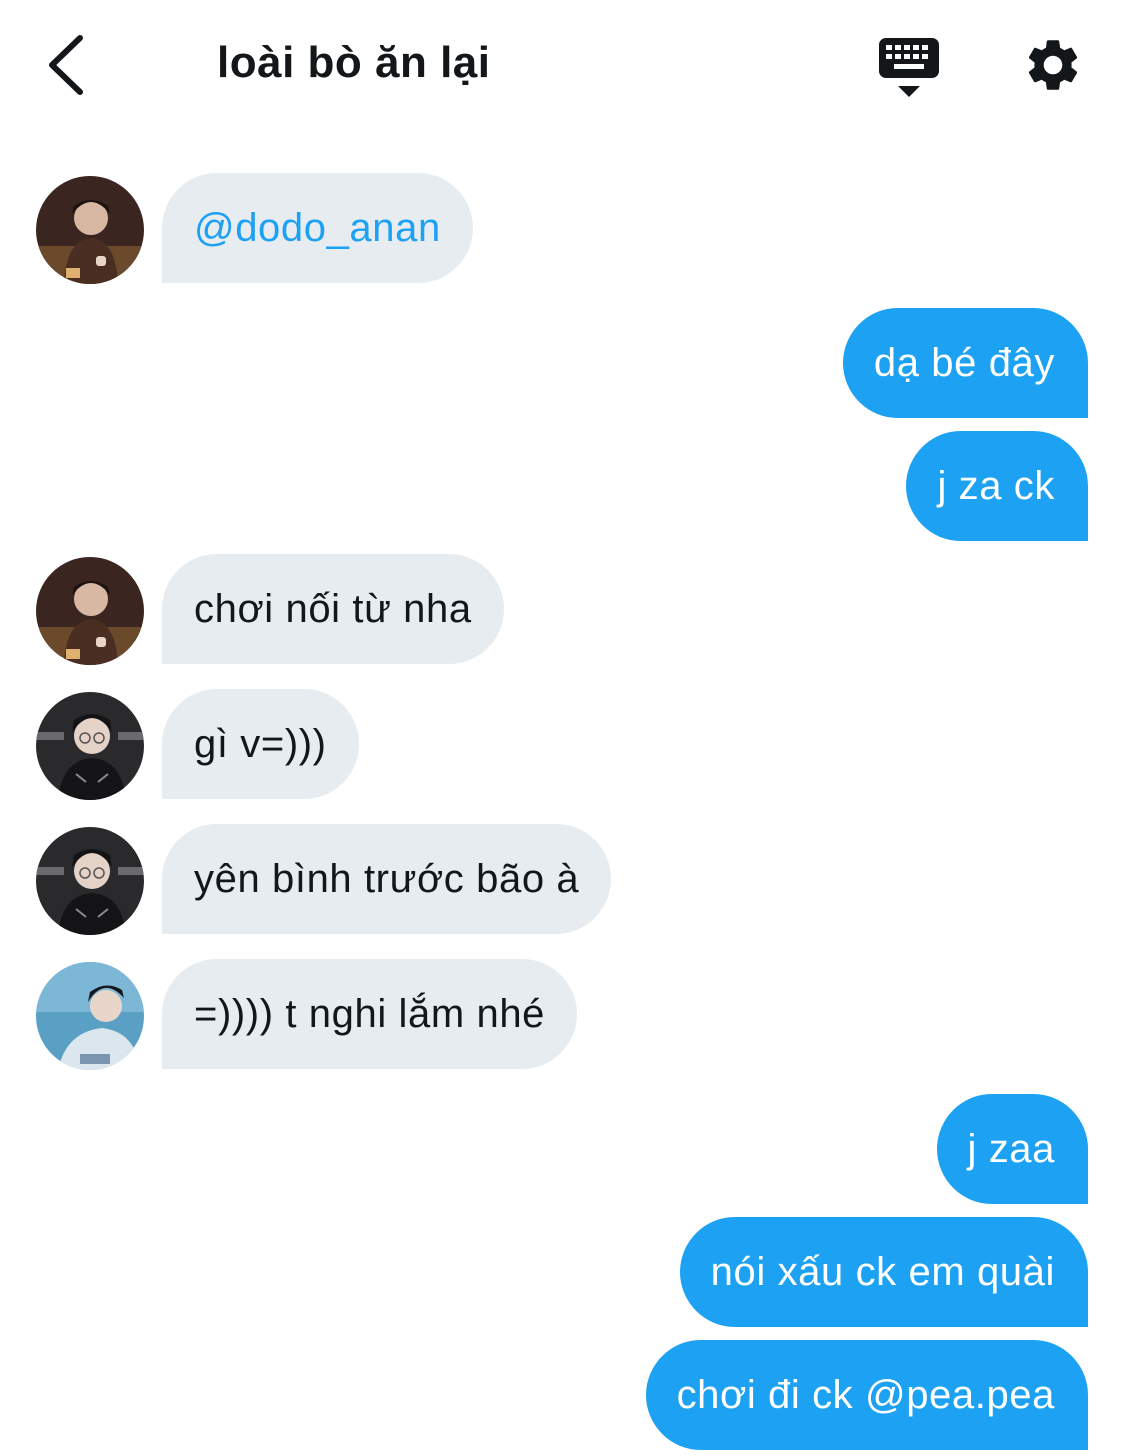 Image resolution: width=1125 pixels, height=1456 pixels. What do you see at coordinates (562, 67) in the screenshot?
I see `conversation-header: loài bò ăn lại` at bounding box center [562, 67].